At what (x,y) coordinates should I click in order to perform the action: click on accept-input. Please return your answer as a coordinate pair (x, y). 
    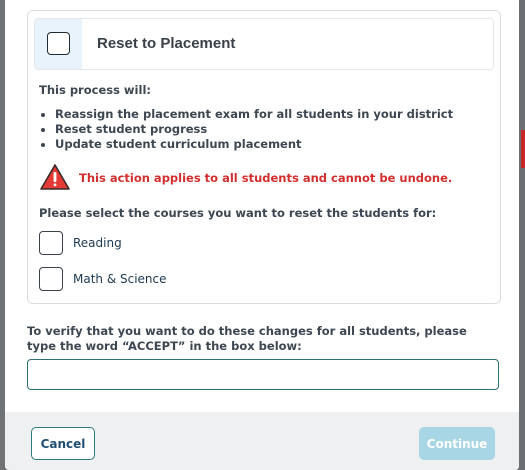
    Looking at the image, I should click on (263, 374).